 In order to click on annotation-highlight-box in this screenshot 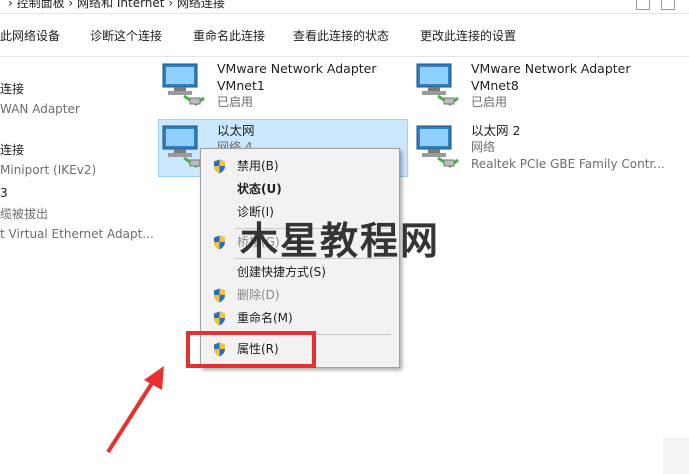, I will do `click(251, 349)`.